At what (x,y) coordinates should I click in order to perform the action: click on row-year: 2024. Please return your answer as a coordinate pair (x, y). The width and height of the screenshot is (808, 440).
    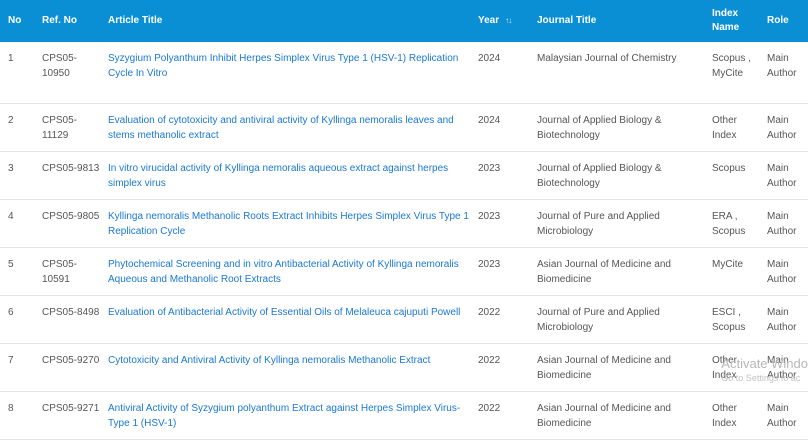
    Looking at the image, I should click on (489, 58).